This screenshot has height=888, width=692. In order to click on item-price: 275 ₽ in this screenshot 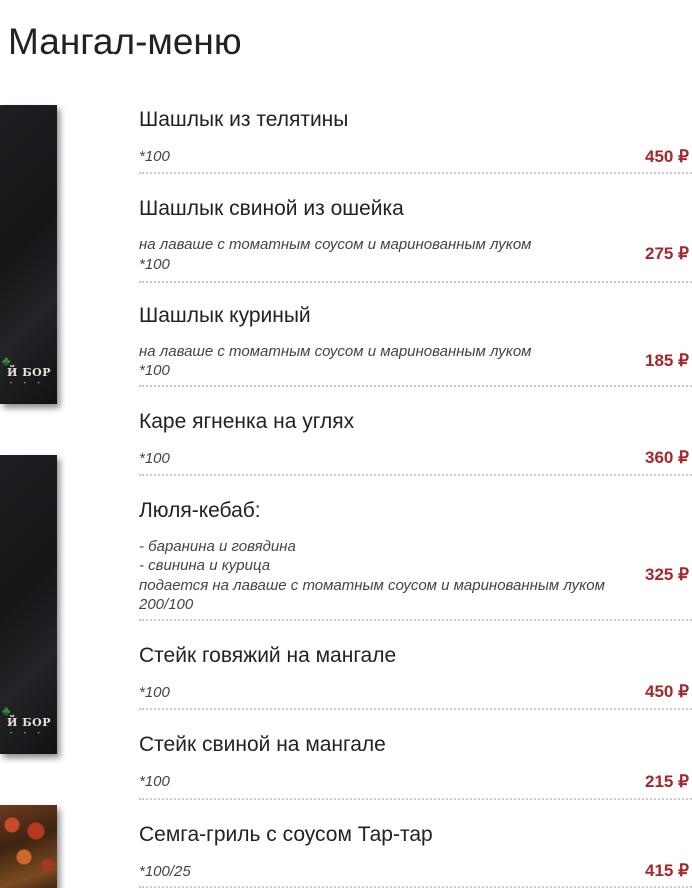, I will do `click(667, 253)`.